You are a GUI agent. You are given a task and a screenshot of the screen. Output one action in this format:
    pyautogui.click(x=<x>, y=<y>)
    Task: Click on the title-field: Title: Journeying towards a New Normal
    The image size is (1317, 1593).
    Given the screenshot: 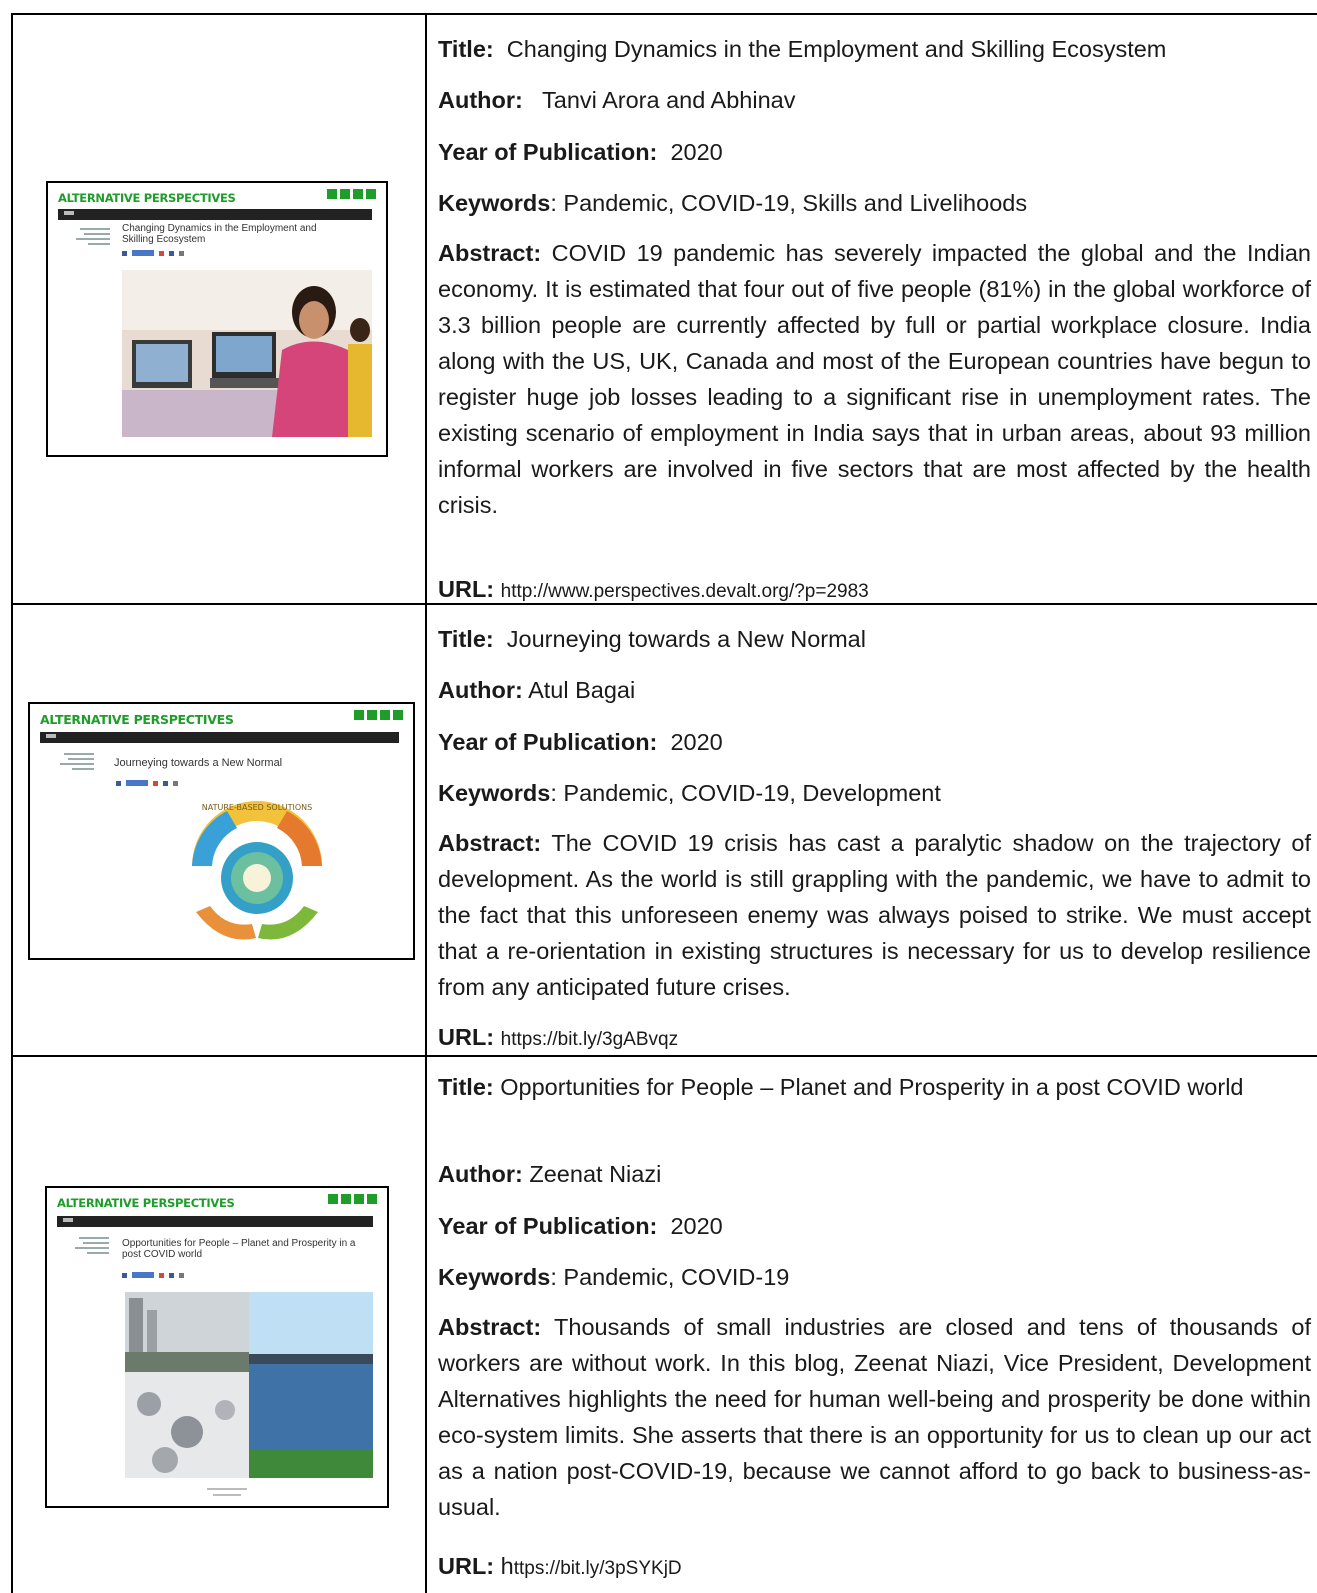 What is the action you would take?
    pyautogui.click(x=874, y=639)
    